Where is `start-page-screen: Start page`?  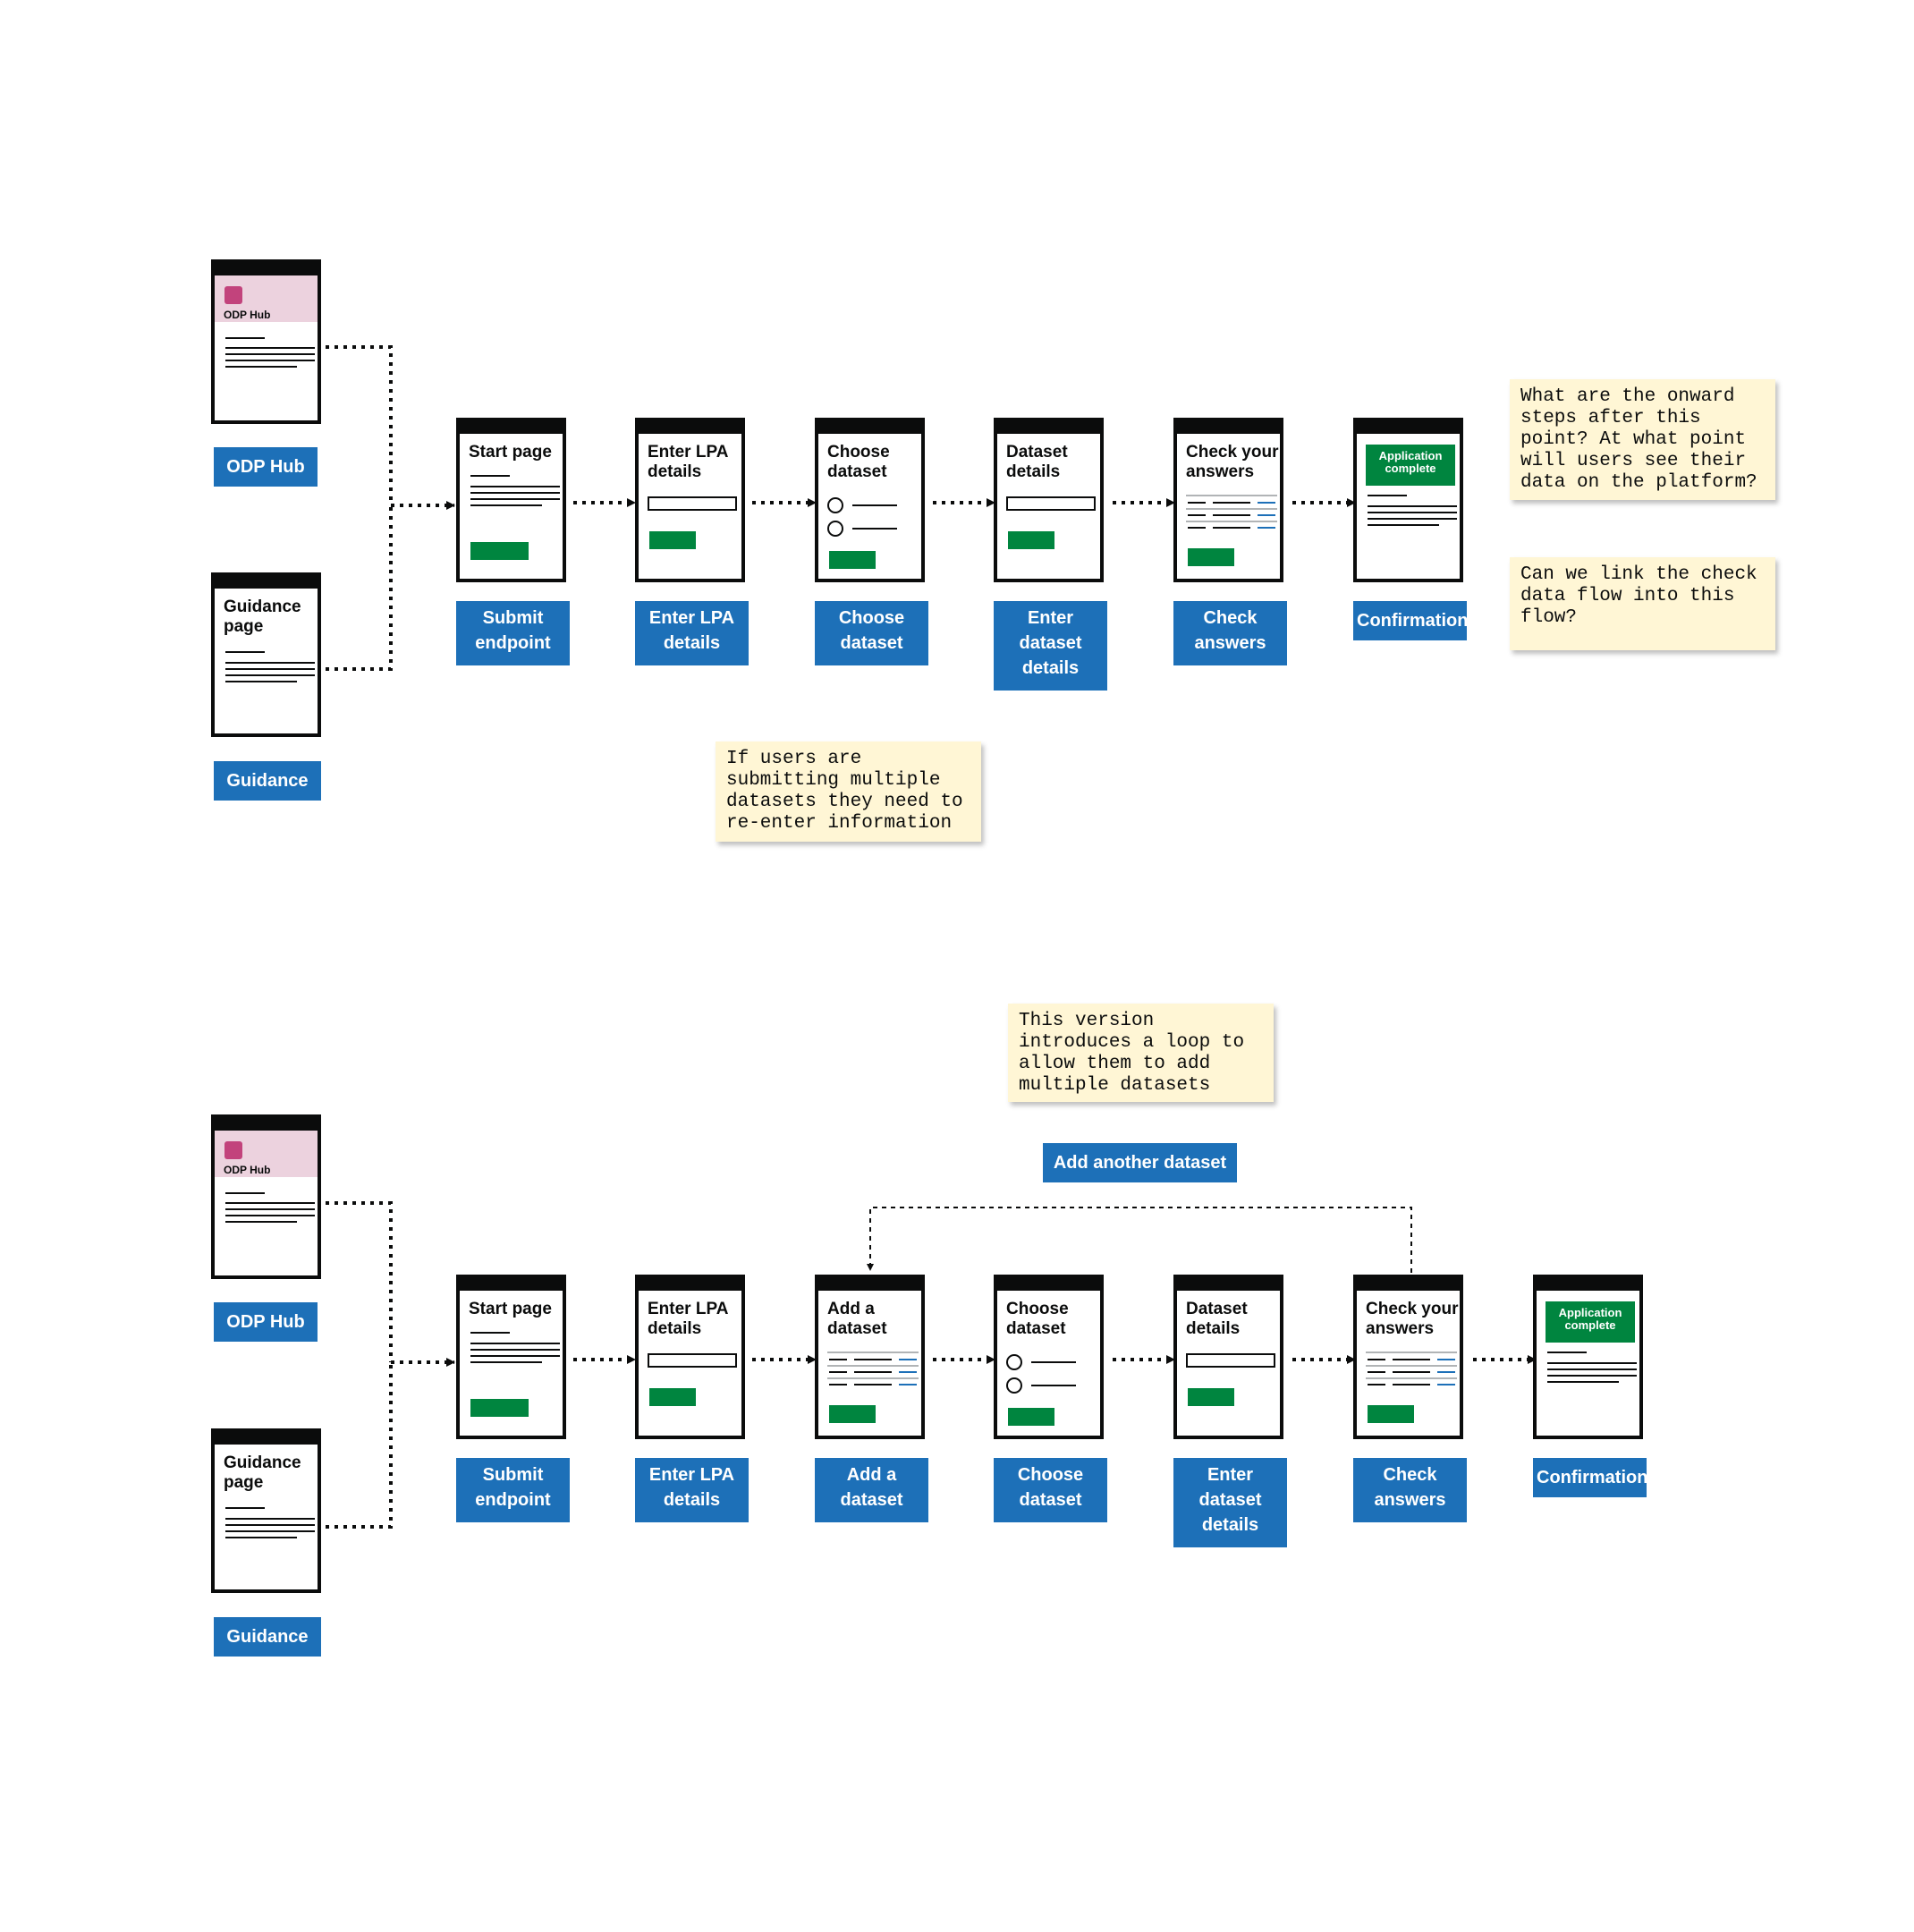 start-page-screen: Start page is located at coordinates (511, 500).